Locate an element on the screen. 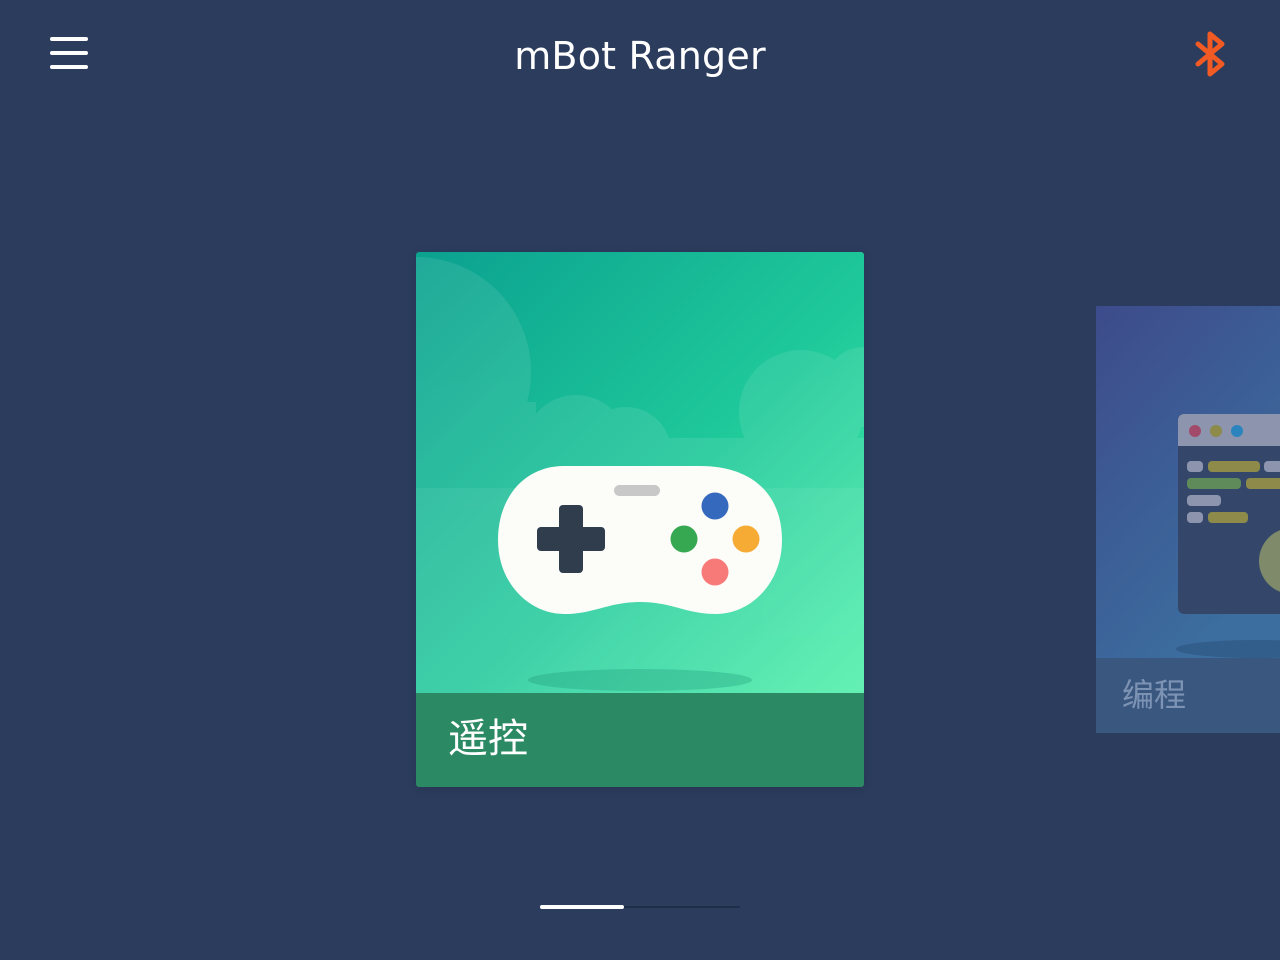 The width and height of the screenshot is (1280, 960). bluetooth-button is located at coordinates (1211, 54).